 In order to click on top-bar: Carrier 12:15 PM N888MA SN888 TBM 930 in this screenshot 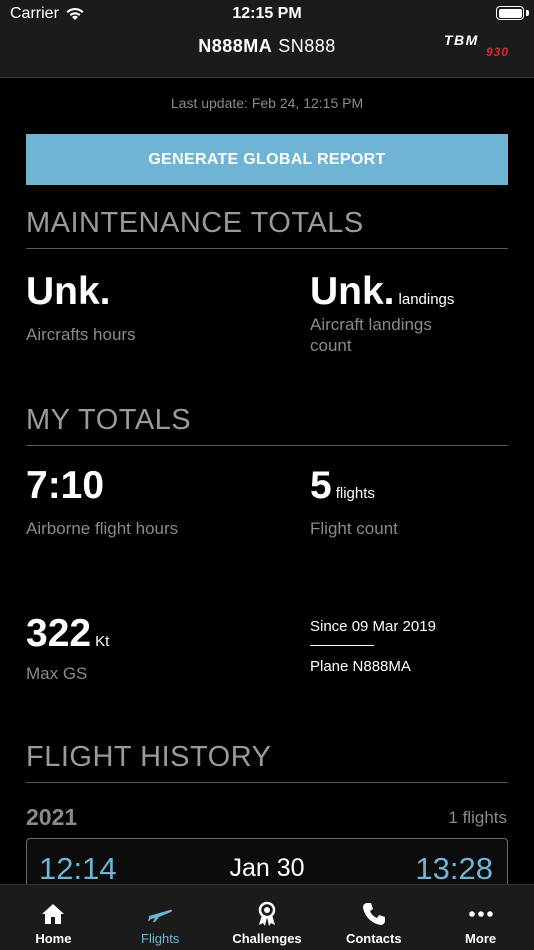, I will do `click(267, 39)`.